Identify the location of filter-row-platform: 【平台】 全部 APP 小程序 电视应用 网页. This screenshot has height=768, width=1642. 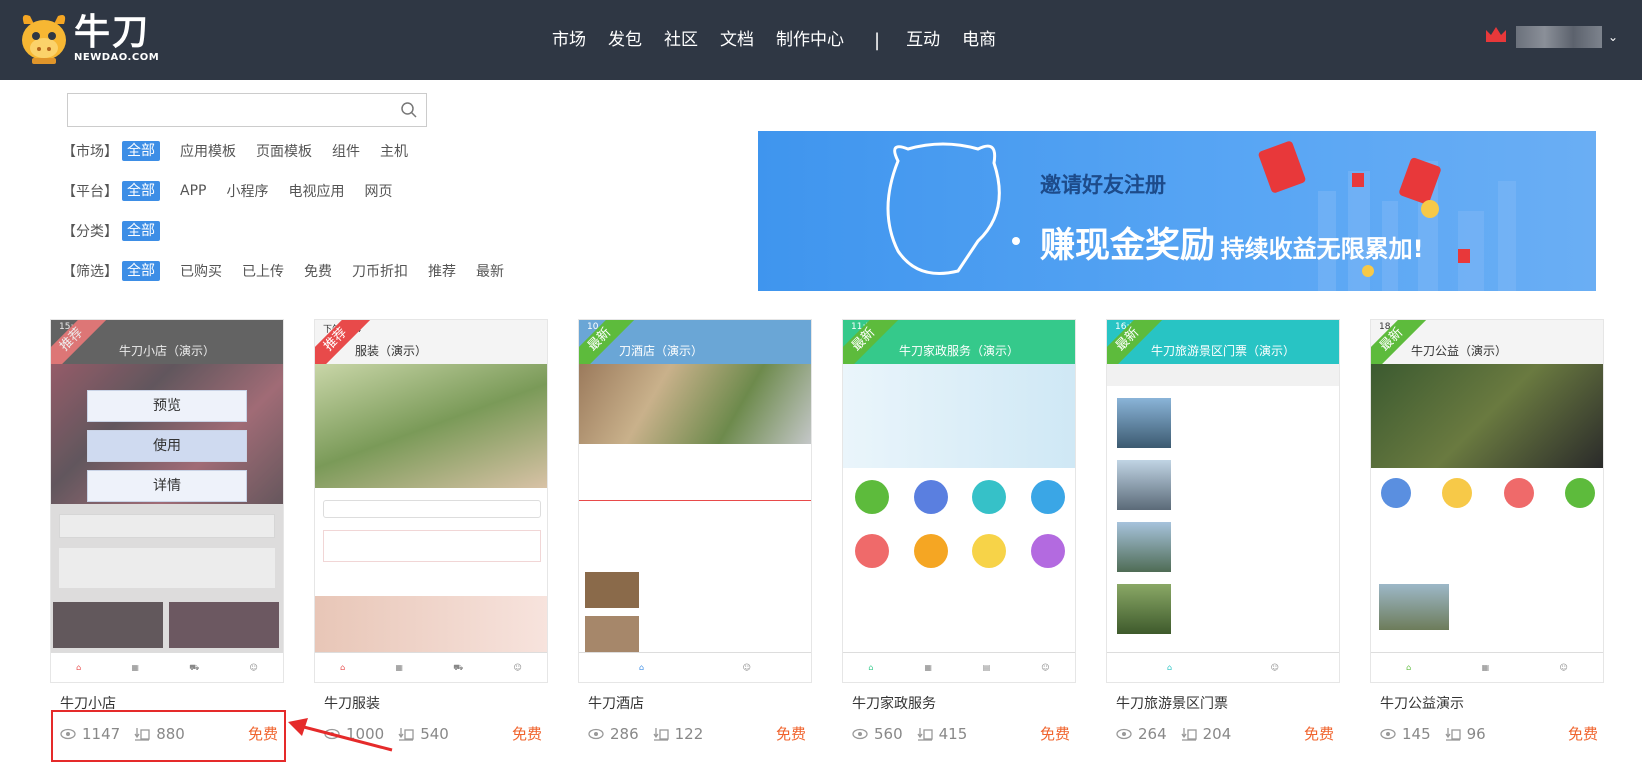
(227, 191).